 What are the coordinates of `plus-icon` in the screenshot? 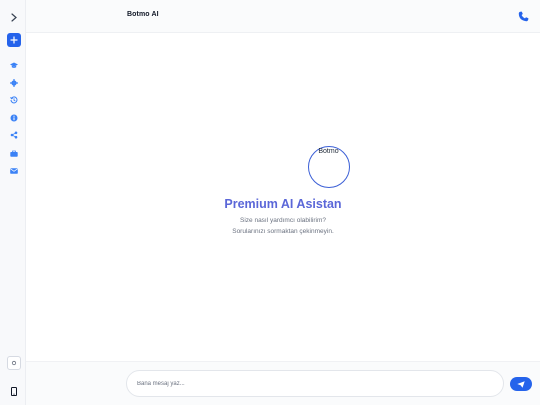 It's located at (14, 40).